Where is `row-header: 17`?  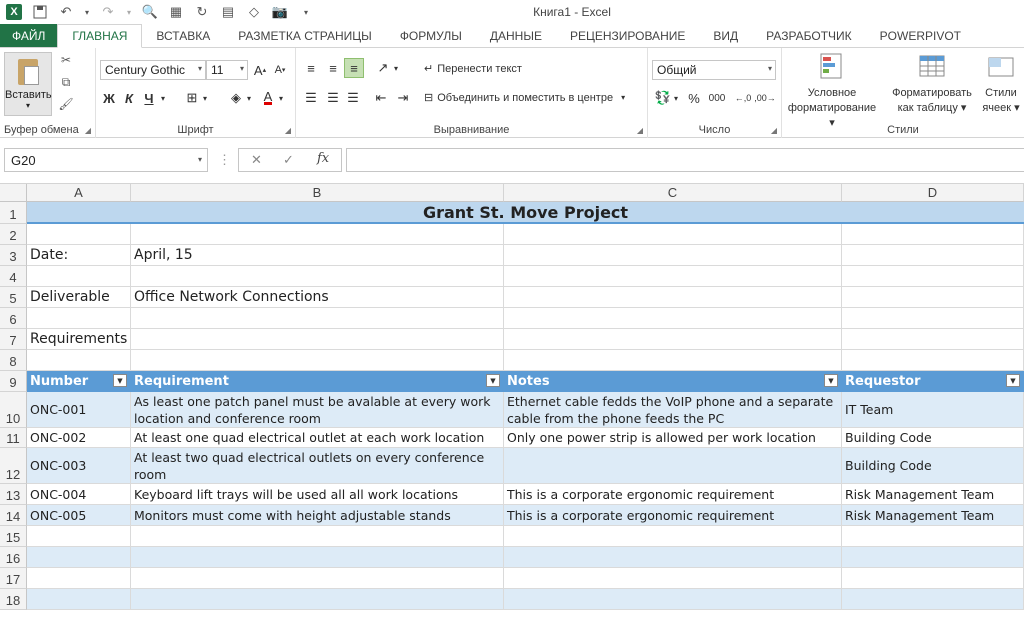
row-header: 17 is located at coordinates (13, 578).